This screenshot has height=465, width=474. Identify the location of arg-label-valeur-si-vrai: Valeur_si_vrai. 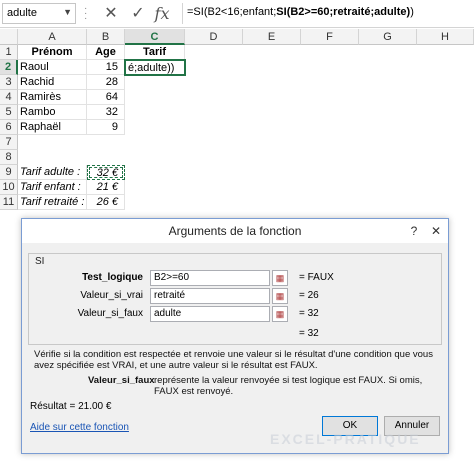
(111, 295).